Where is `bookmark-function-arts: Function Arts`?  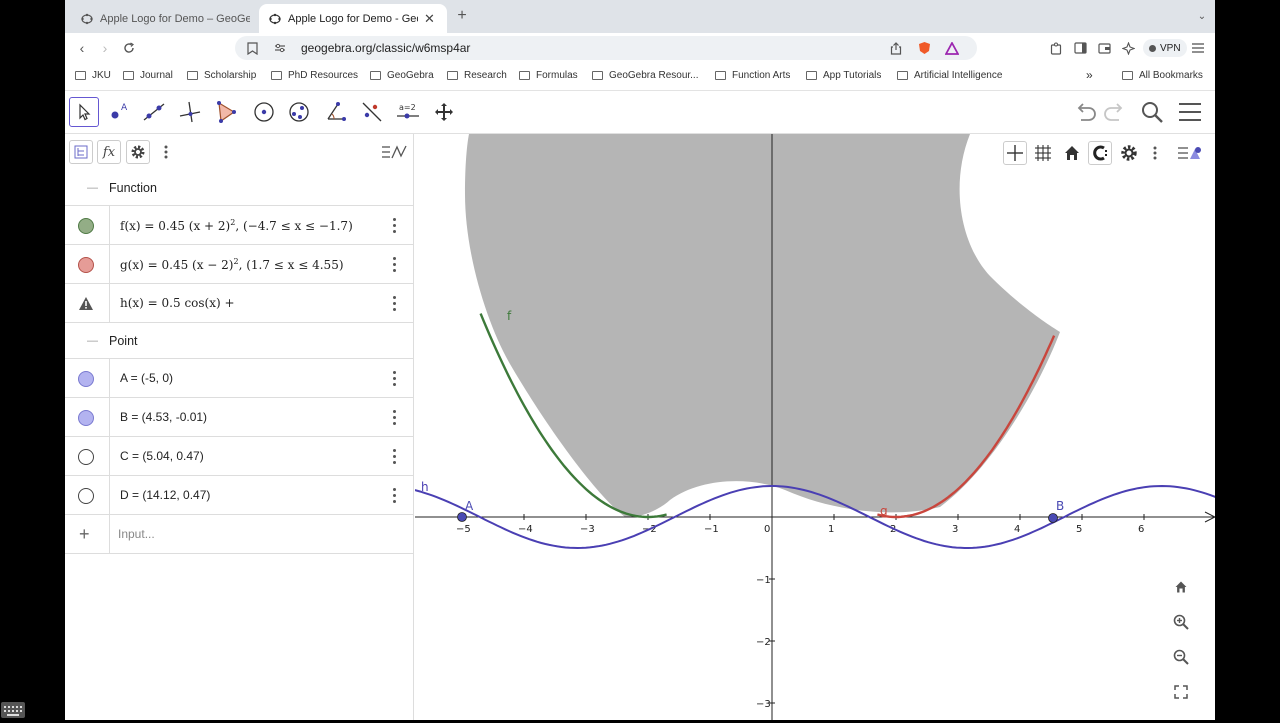 bookmark-function-arts: Function Arts is located at coordinates (752, 75).